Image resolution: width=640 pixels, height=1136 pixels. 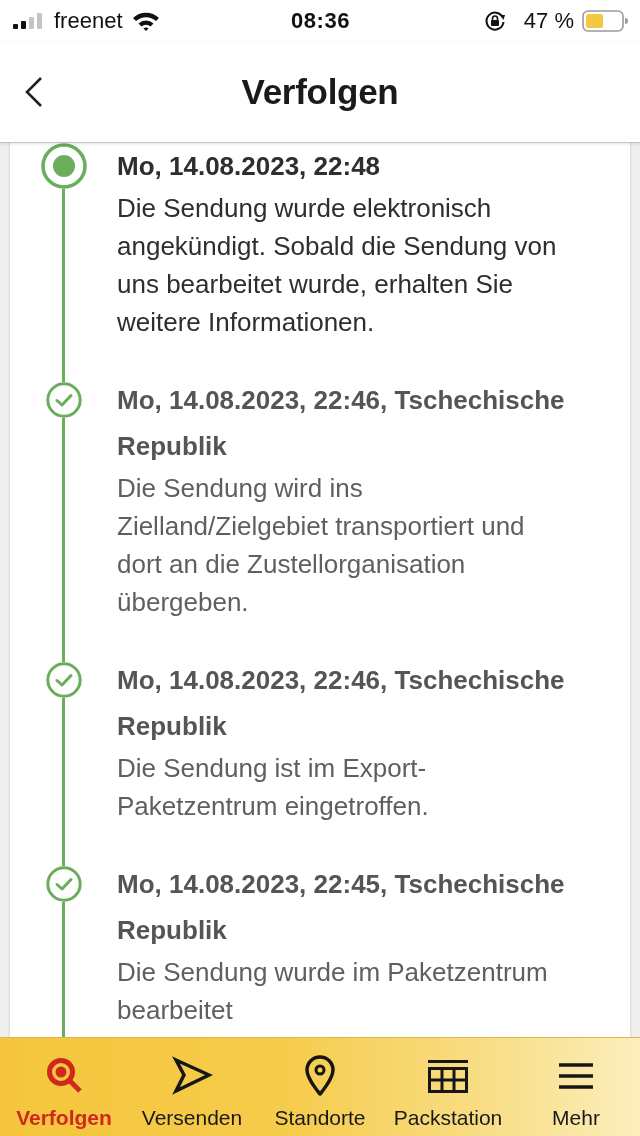 I want to click on page-title: Verfolgen, so click(x=320, y=92).